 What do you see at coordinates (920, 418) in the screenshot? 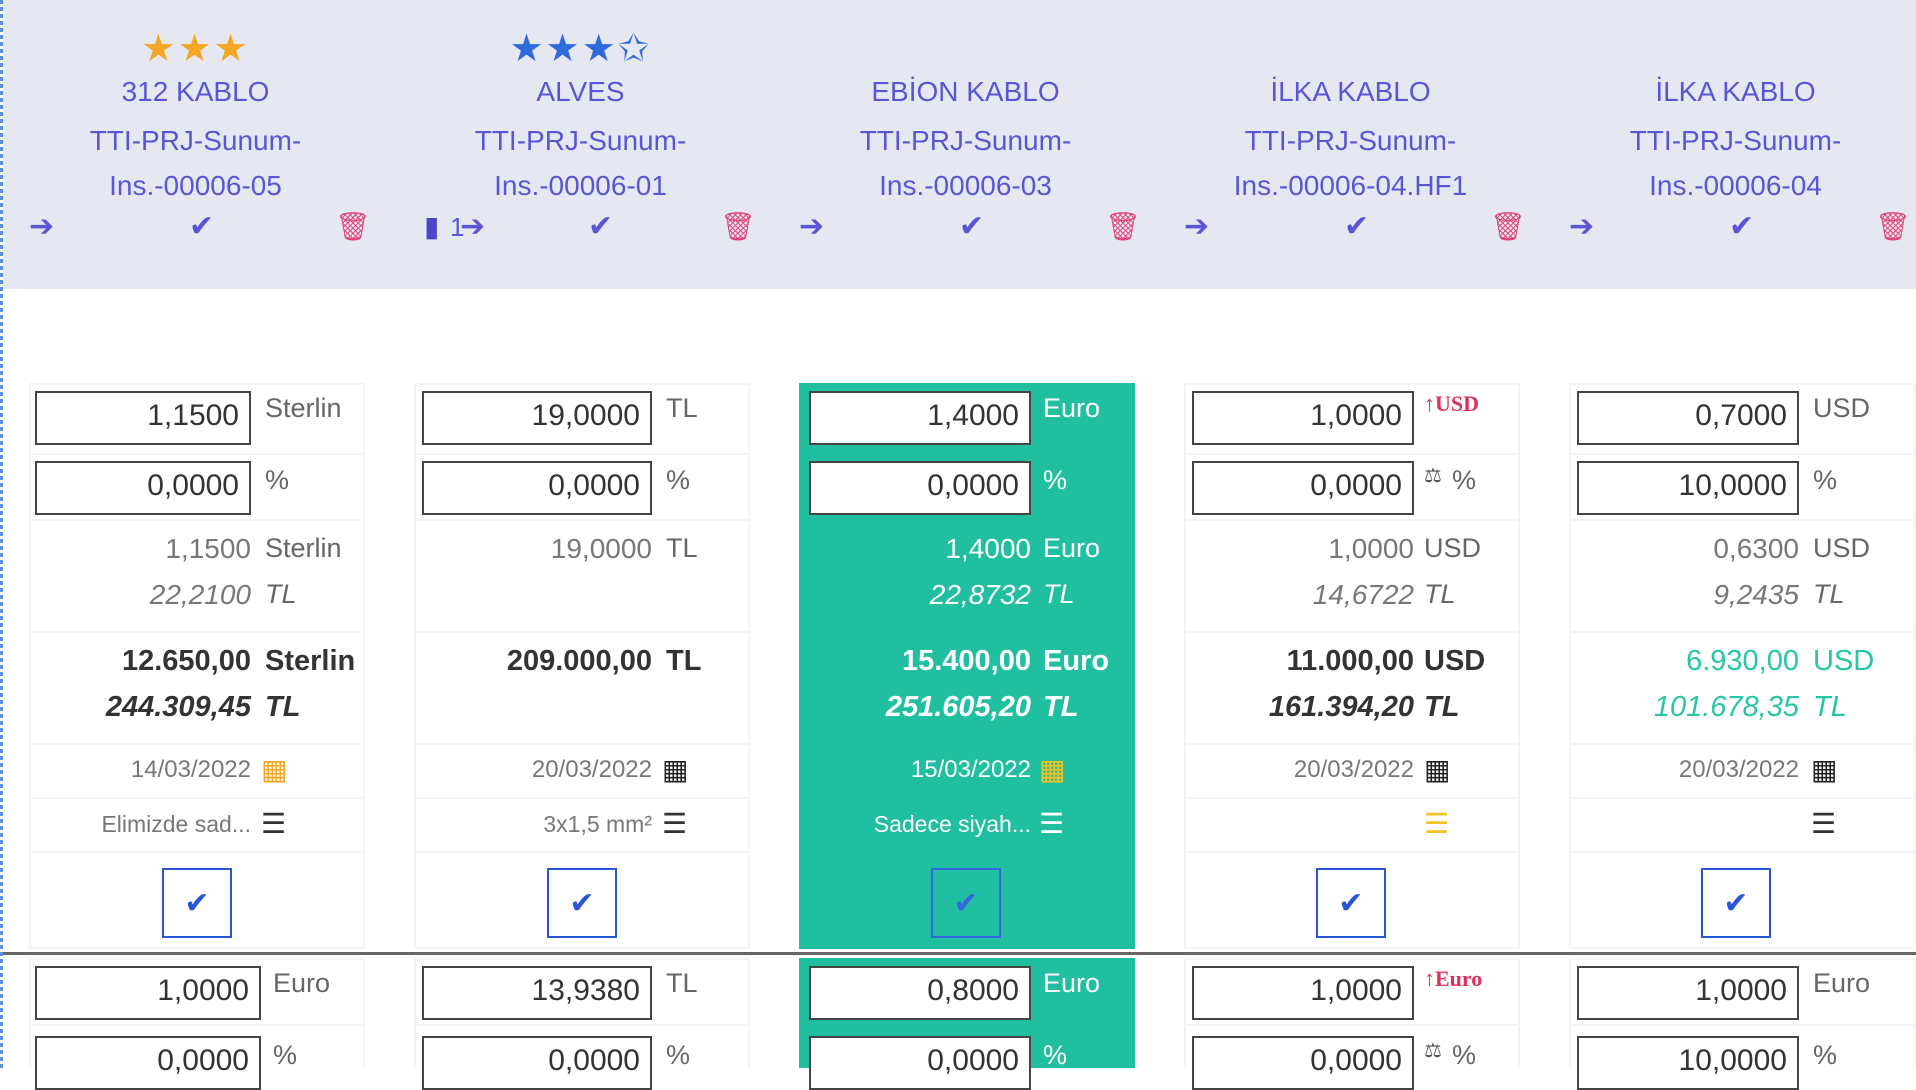
I see `unit-price-input: 1,4000` at bounding box center [920, 418].